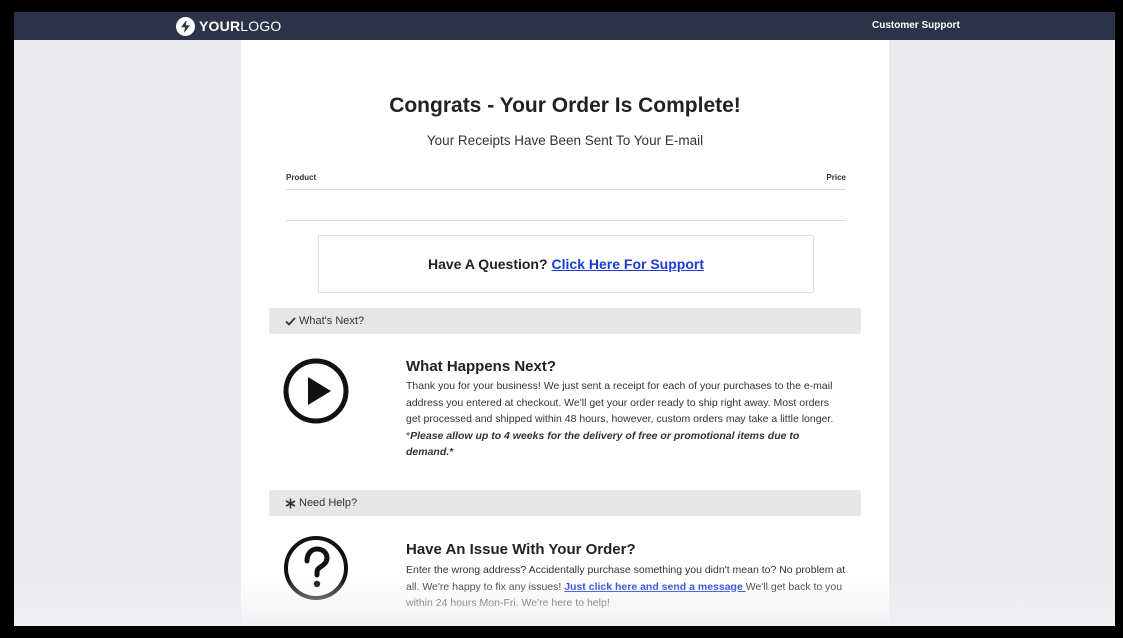 The image size is (1123, 638). I want to click on table-header-divider, so click(565, 189).